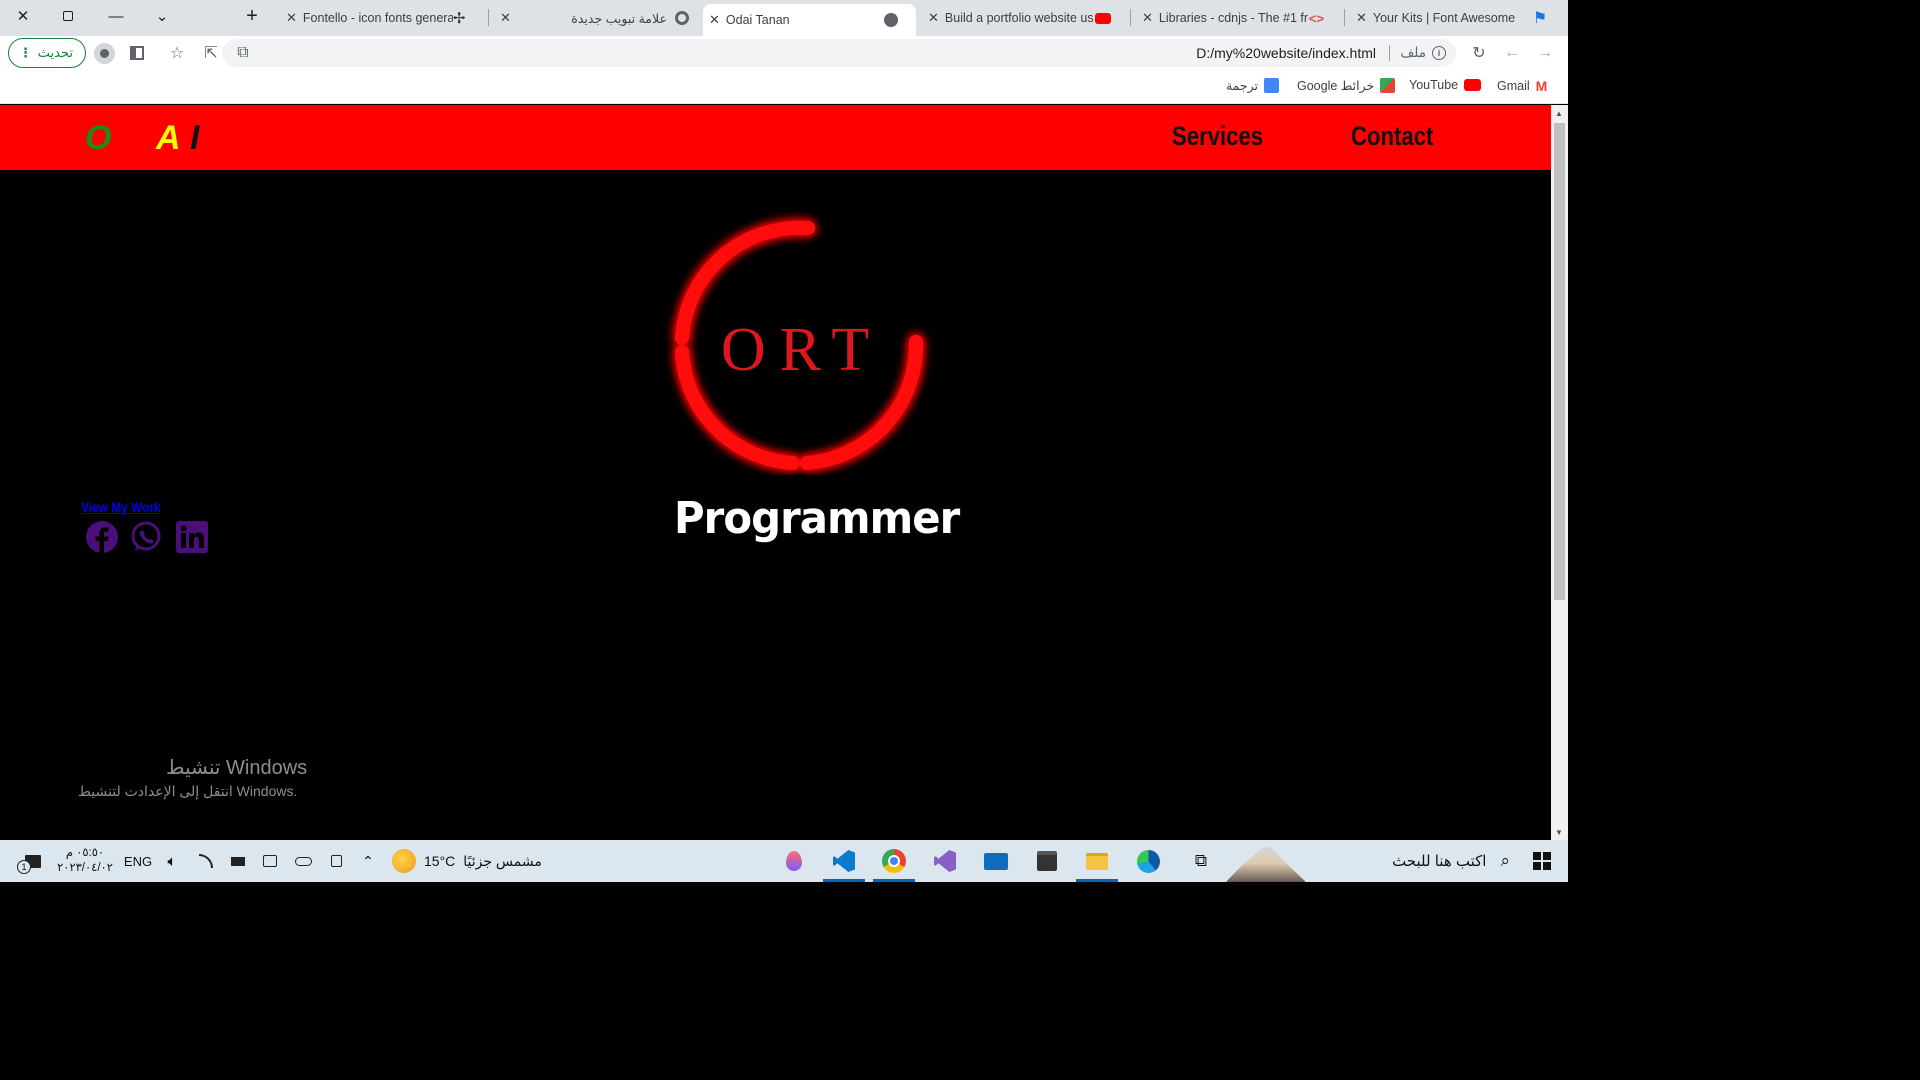  Describe the element at coordinates (1253, 85) in the screenshot. I see `bookmark-translate: ترجمة` at that location.